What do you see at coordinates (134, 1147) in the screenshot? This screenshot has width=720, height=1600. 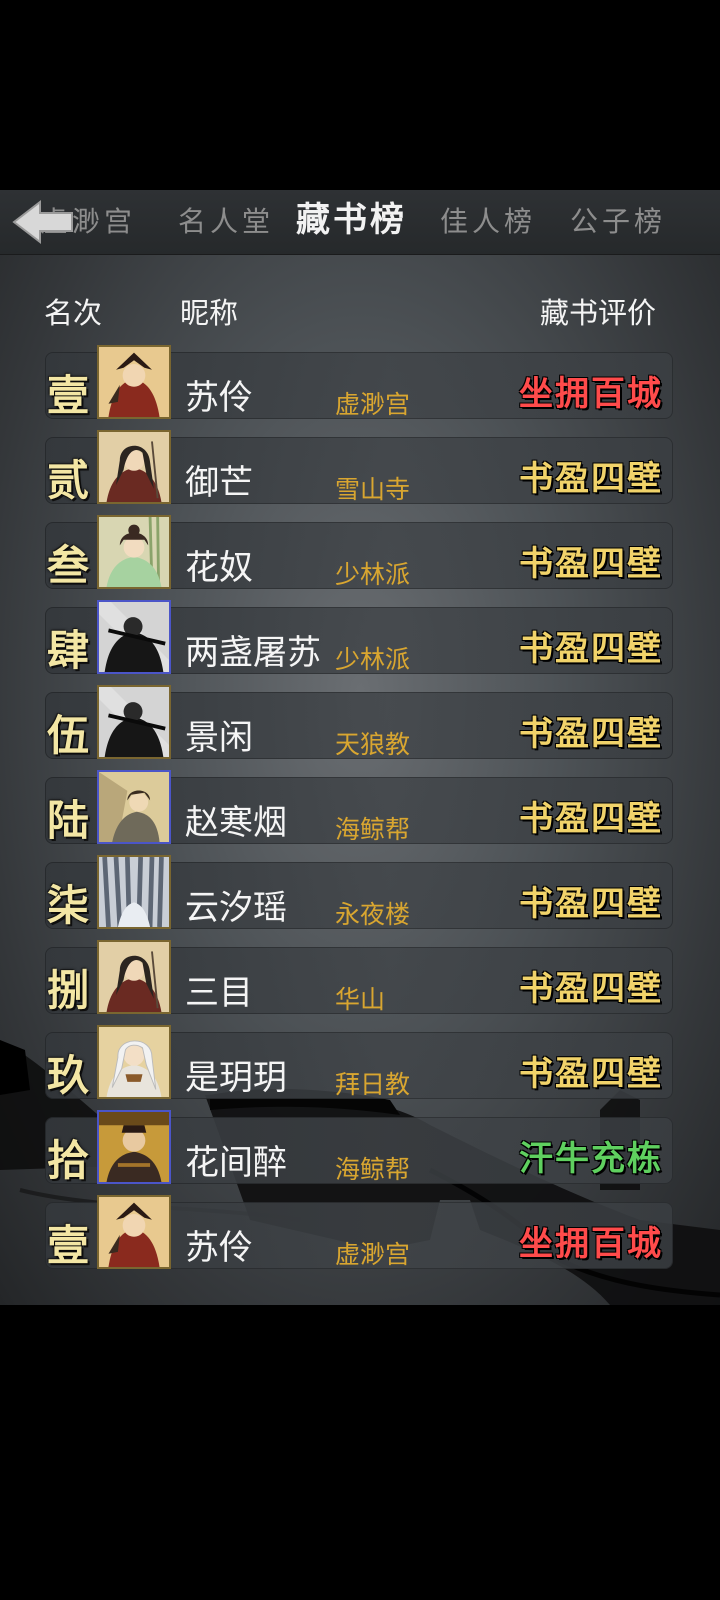 I see `monk-portrait-icon` at bounding box center [134, 1147].